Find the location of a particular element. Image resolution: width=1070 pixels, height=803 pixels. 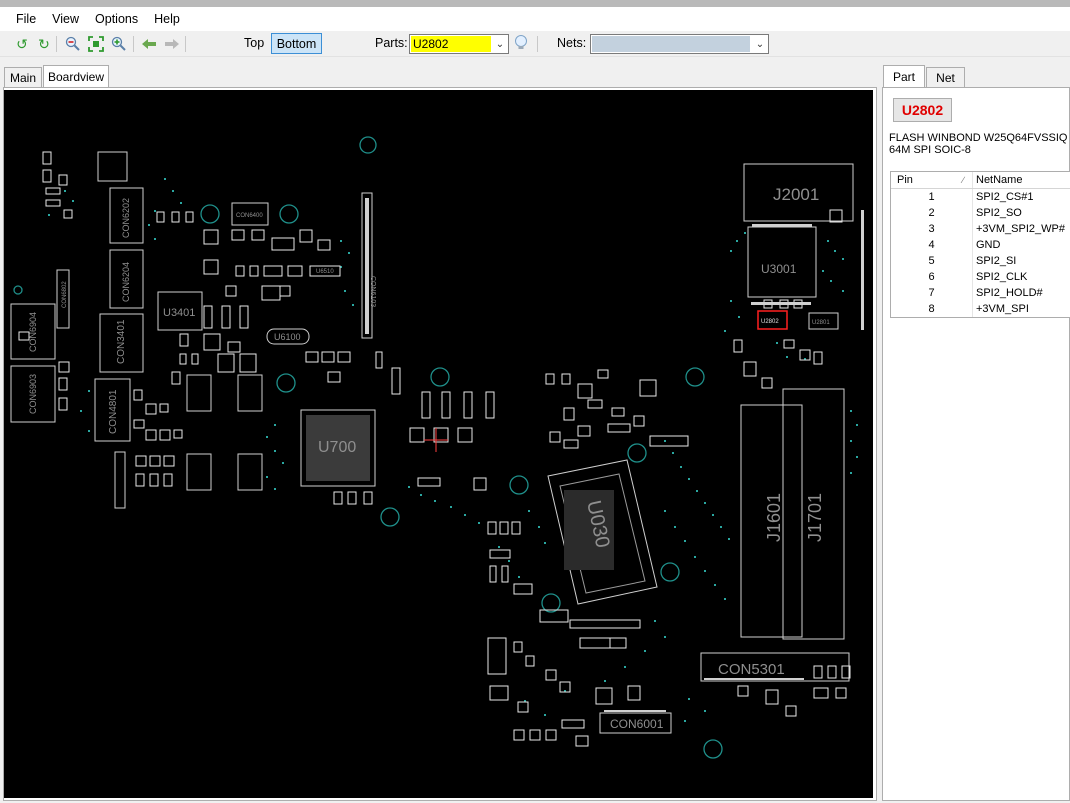

net-cell: SPI2_HOLD# is located at coordinates (1009, 293).